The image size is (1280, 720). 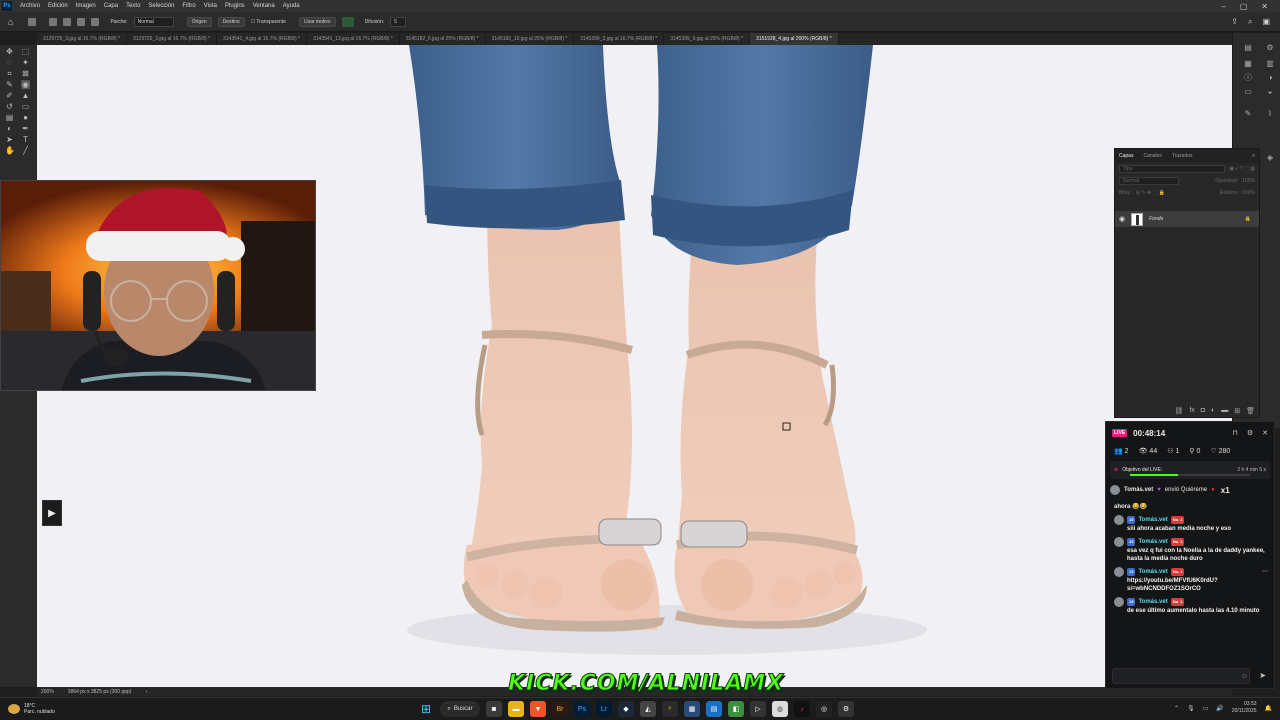 I want to click on brave-browser-icon: ▼, so click(x=538, y=709).